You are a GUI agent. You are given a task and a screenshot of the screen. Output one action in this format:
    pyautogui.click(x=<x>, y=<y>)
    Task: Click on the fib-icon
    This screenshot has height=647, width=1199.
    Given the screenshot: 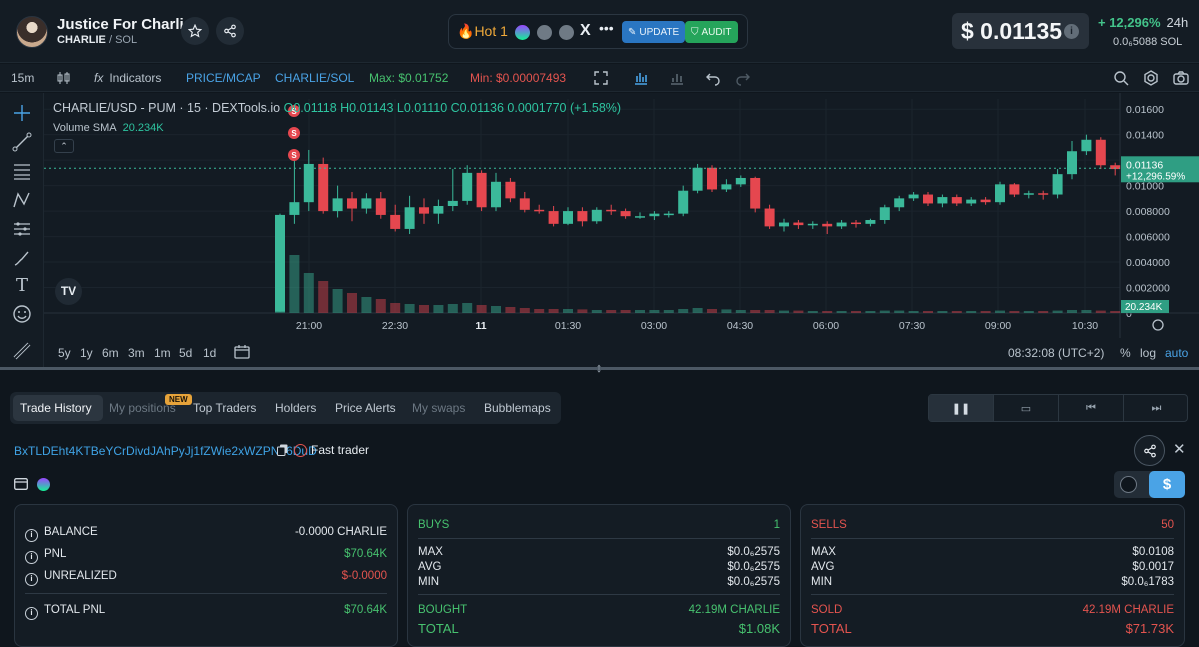 What is the action you would take?
    pyautogui.click(x=22, y=171)
    